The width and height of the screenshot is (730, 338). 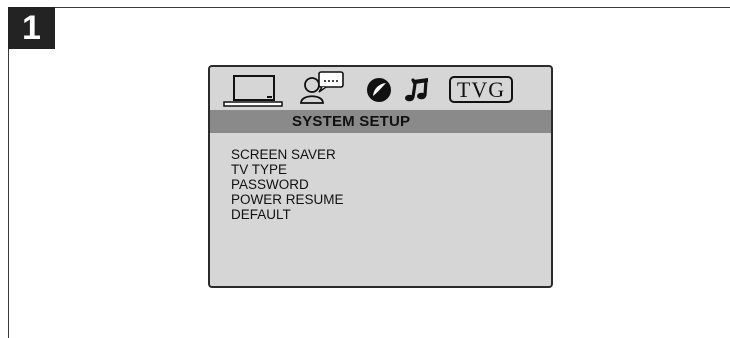 I want to click on system-setup-icon, so click(x=253, y=93).